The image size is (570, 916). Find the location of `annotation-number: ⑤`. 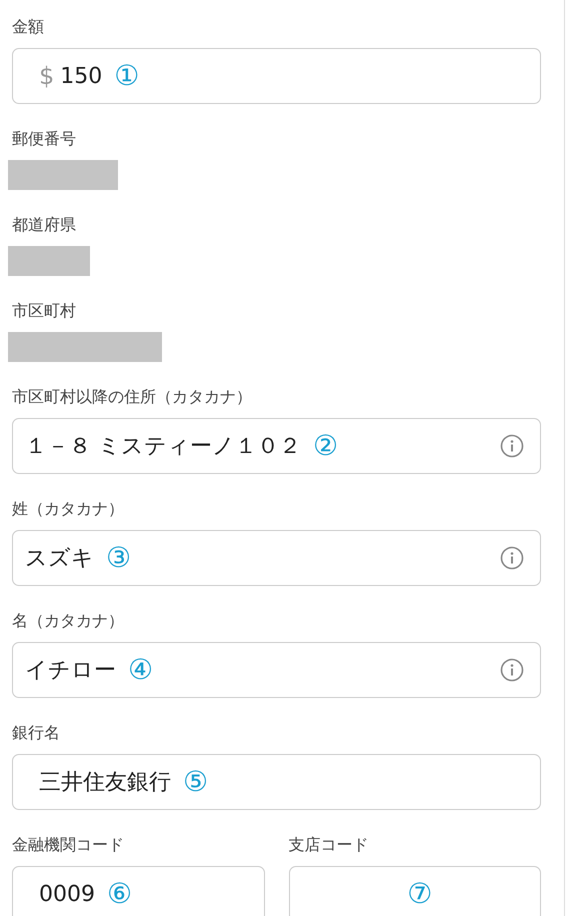

annotation-number: ⑤ is located at coordinates (195, 782).